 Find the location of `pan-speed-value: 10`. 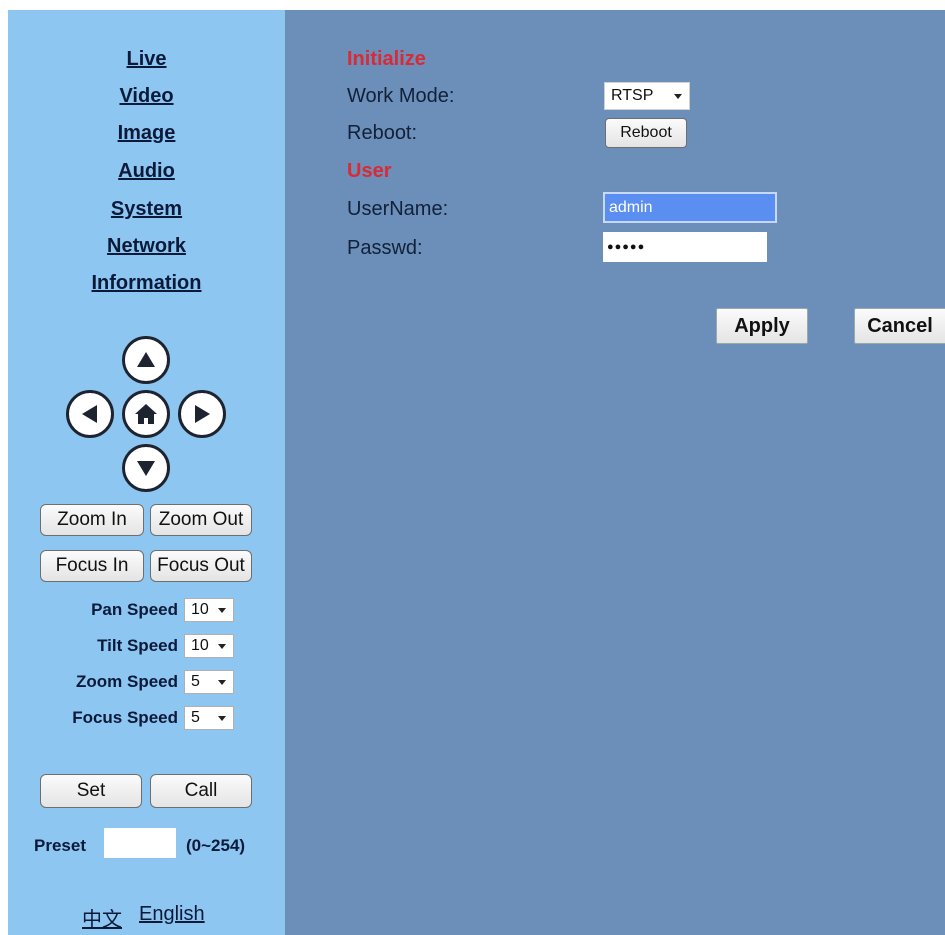

pan-speed-value: 10 is located at coordinates (200, 609).